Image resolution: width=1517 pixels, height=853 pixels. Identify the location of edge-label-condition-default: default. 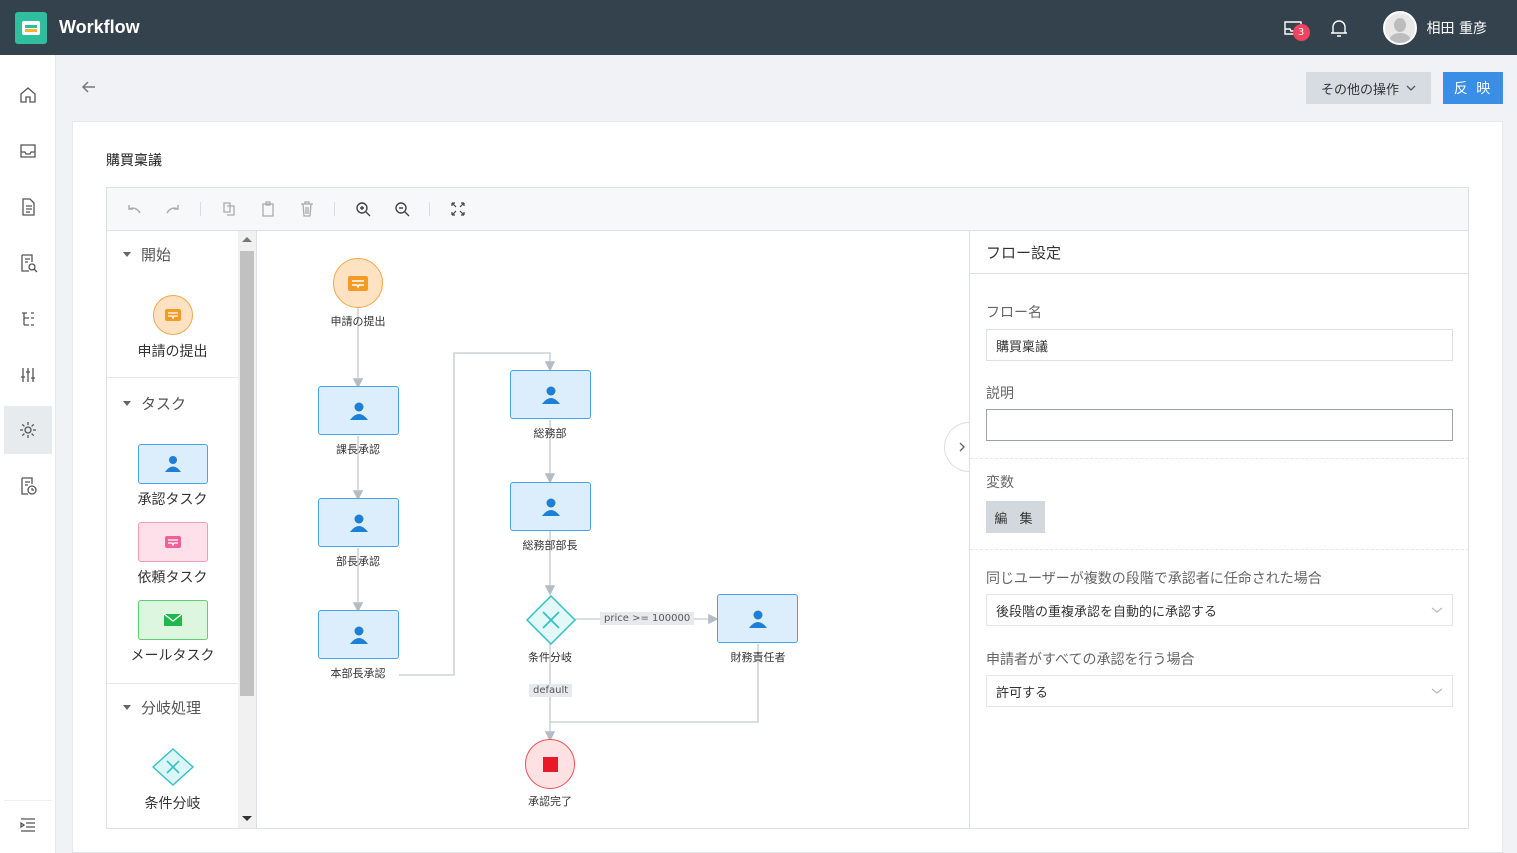
(551, 690).